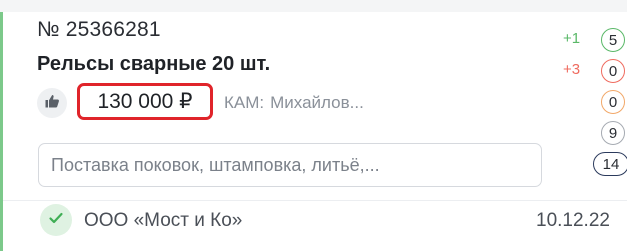 This screenshot has height=251, width=627. I want to click on price-value: 130 000 ₽, so click(145, 101).